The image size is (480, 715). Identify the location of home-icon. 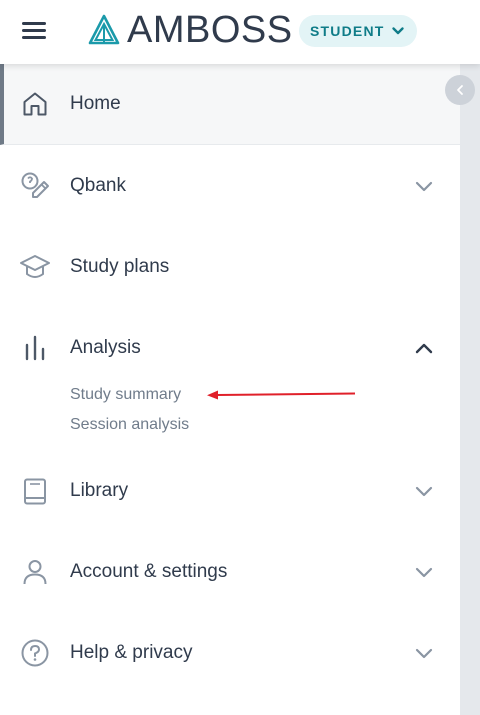
(35, 104).